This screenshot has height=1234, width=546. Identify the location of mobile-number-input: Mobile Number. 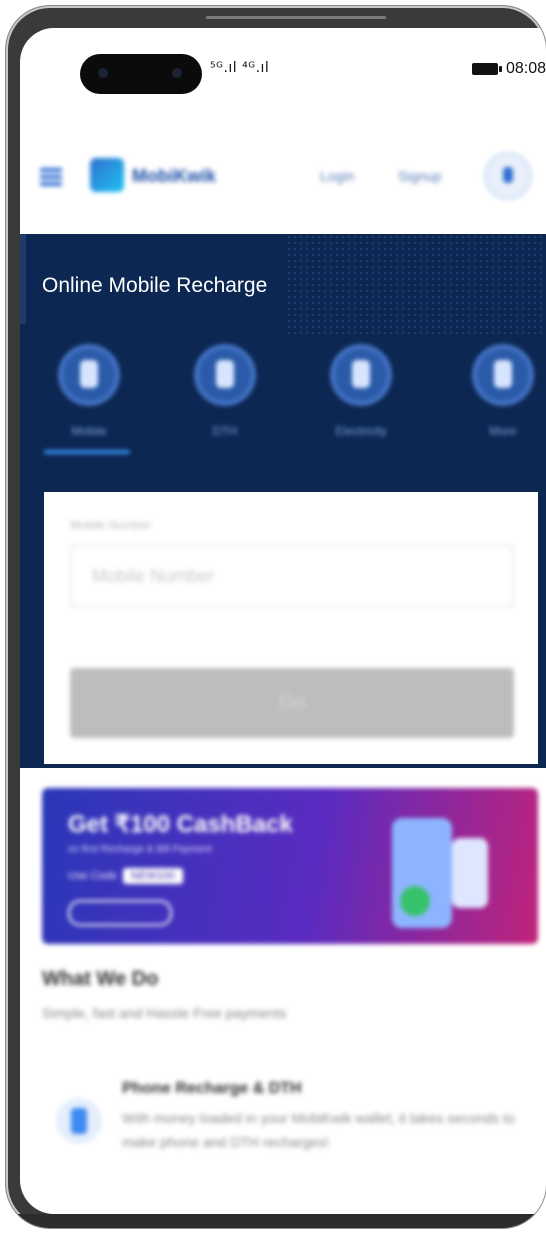
(292, 576).